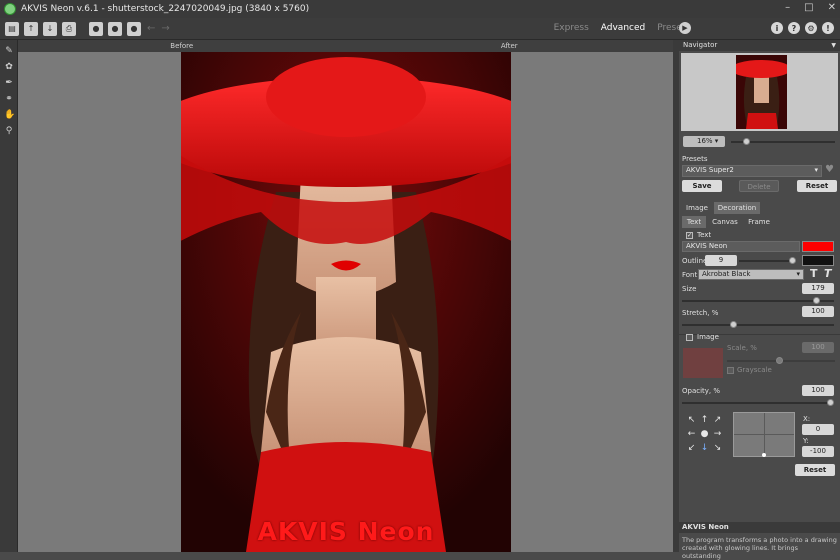 The height and width of the screenshot is (560, 840). I want to click on navigator-title: Navigator, so click(700, 45).